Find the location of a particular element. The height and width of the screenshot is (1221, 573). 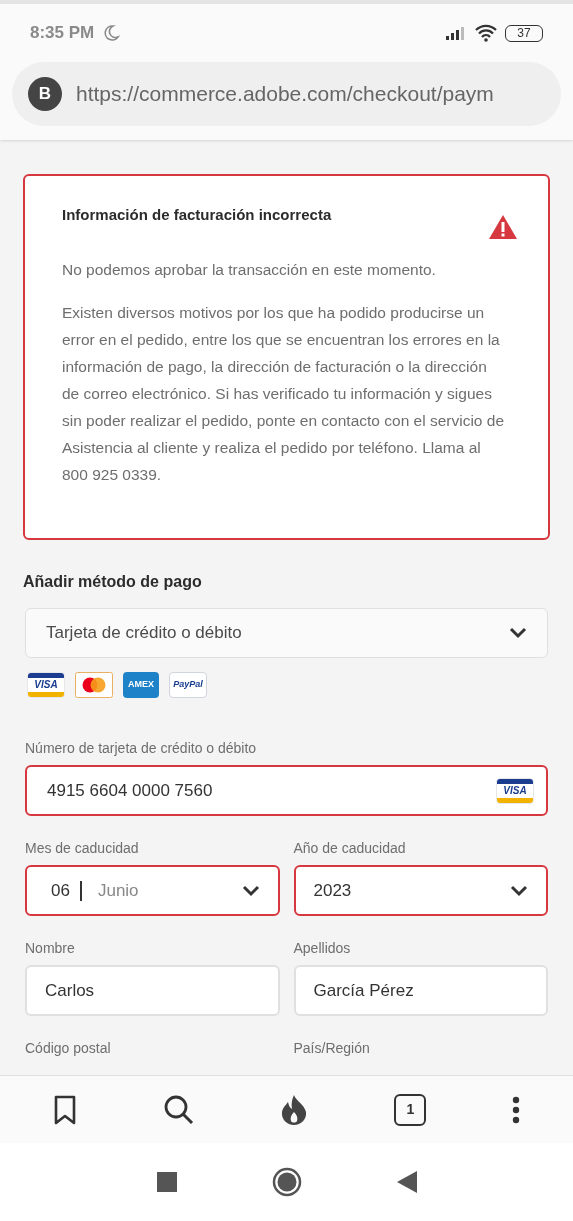

payment-method-dropdown: Tarjeta de crédito o débito is located at coordinates (286, 633).